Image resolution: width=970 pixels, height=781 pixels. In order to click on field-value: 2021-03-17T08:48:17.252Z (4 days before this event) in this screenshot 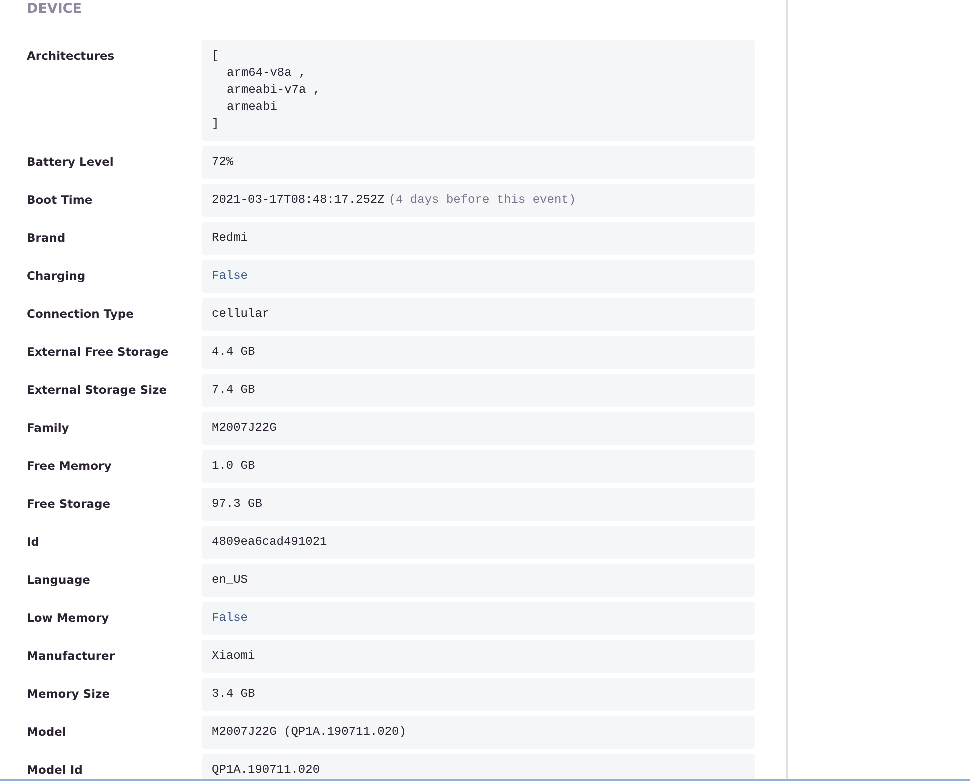, I will do `click(478, 200)`.